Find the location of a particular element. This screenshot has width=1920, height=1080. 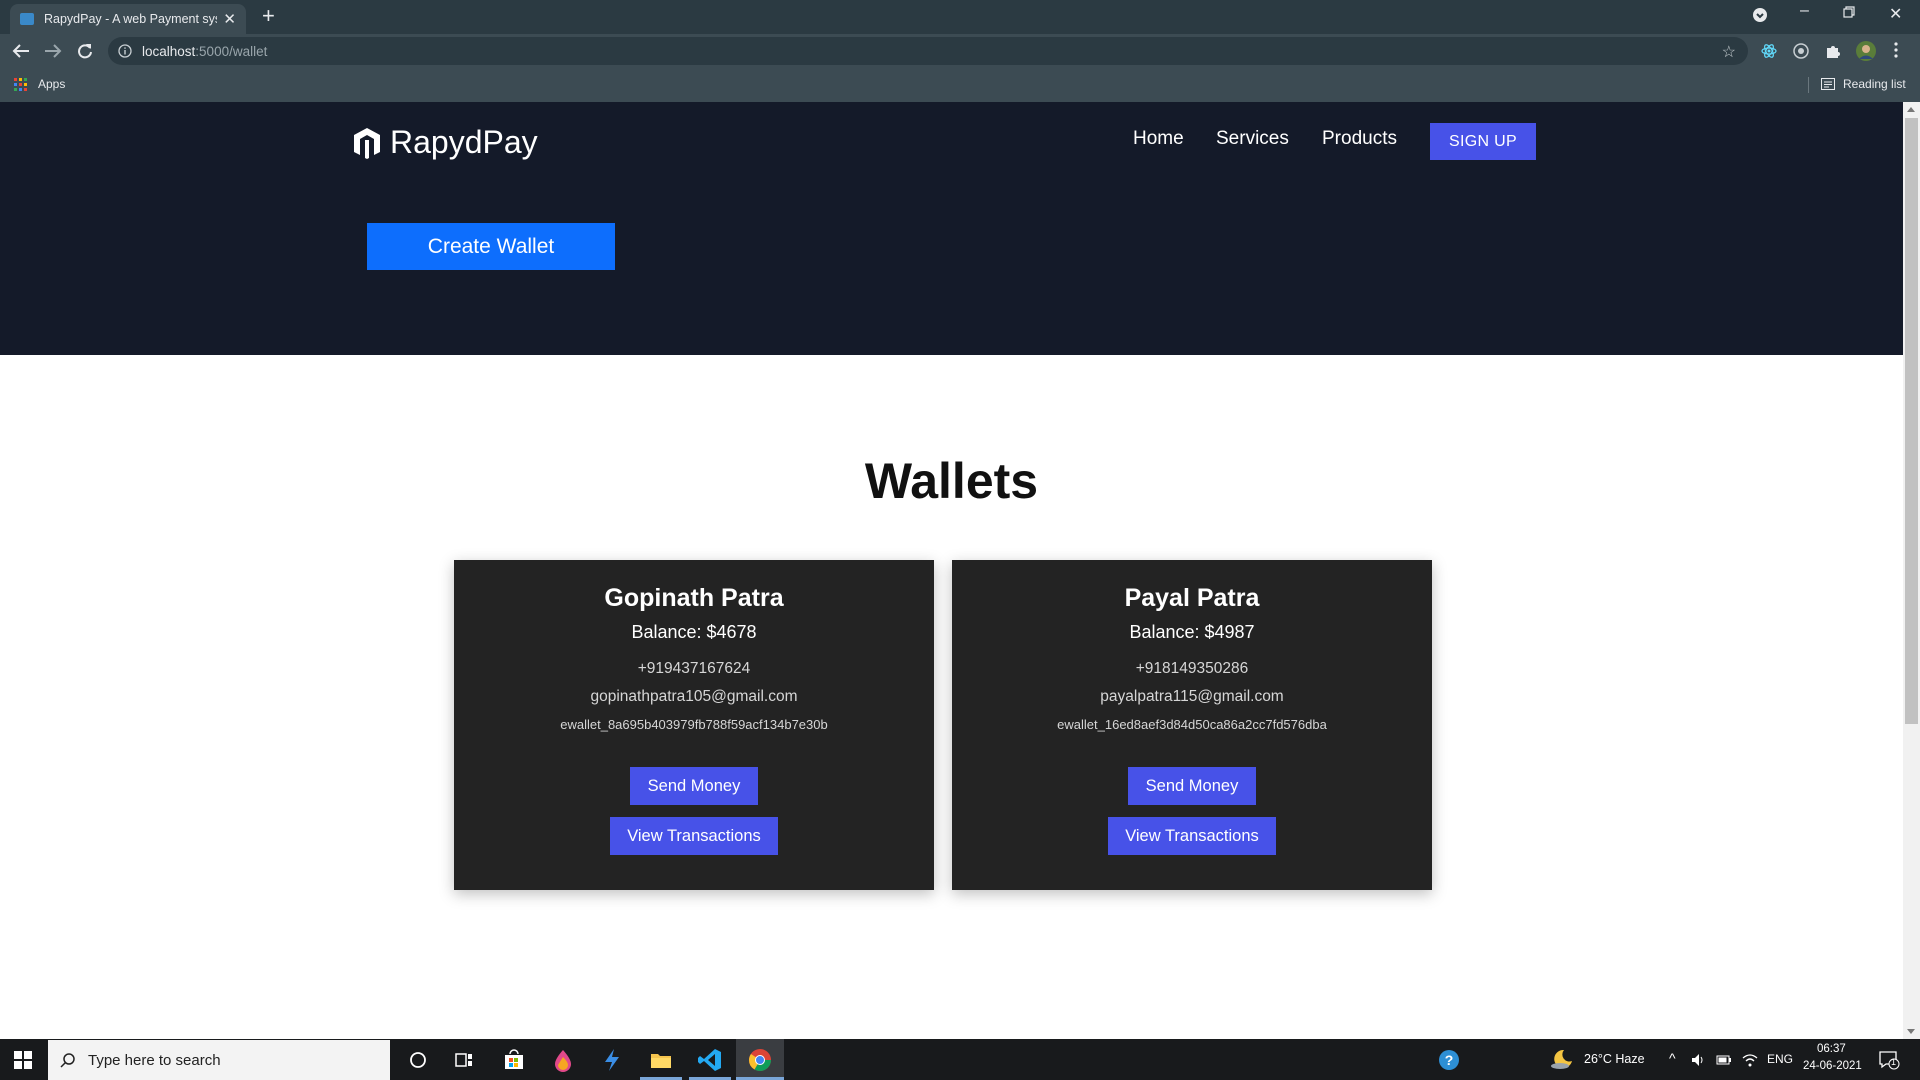

volume-icon is located at coordinates (1698, 1060).